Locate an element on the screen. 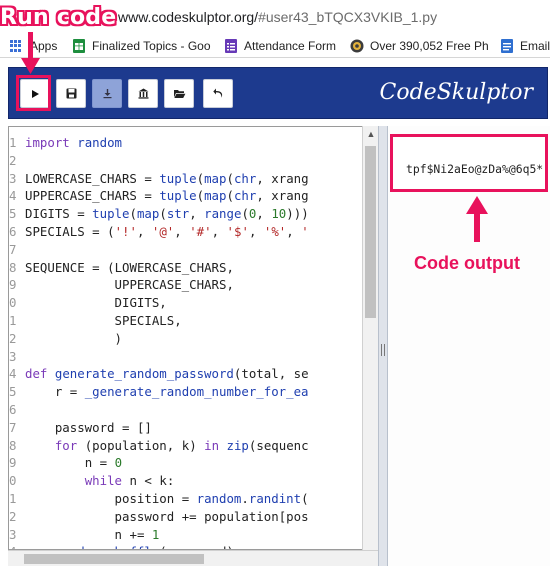  code-line: LOWERCASE_CHARS = tuple(map(chr, xrang is located at coordinates (167, 178).